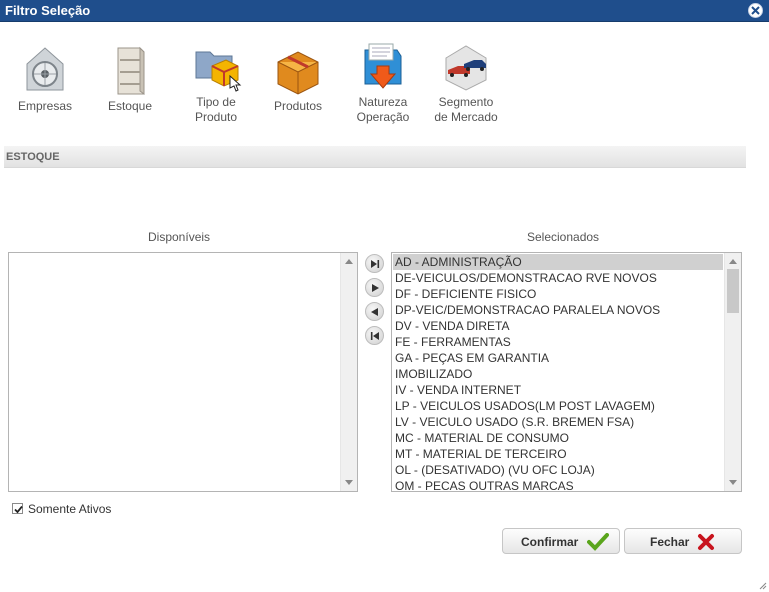 This screenshot has width=769, height=592. What do you see at coordinates (558, 294) in the screenshot?
I see `list-item: DF - DEFICIENTE FISICO` at bounding box center [558, 294].